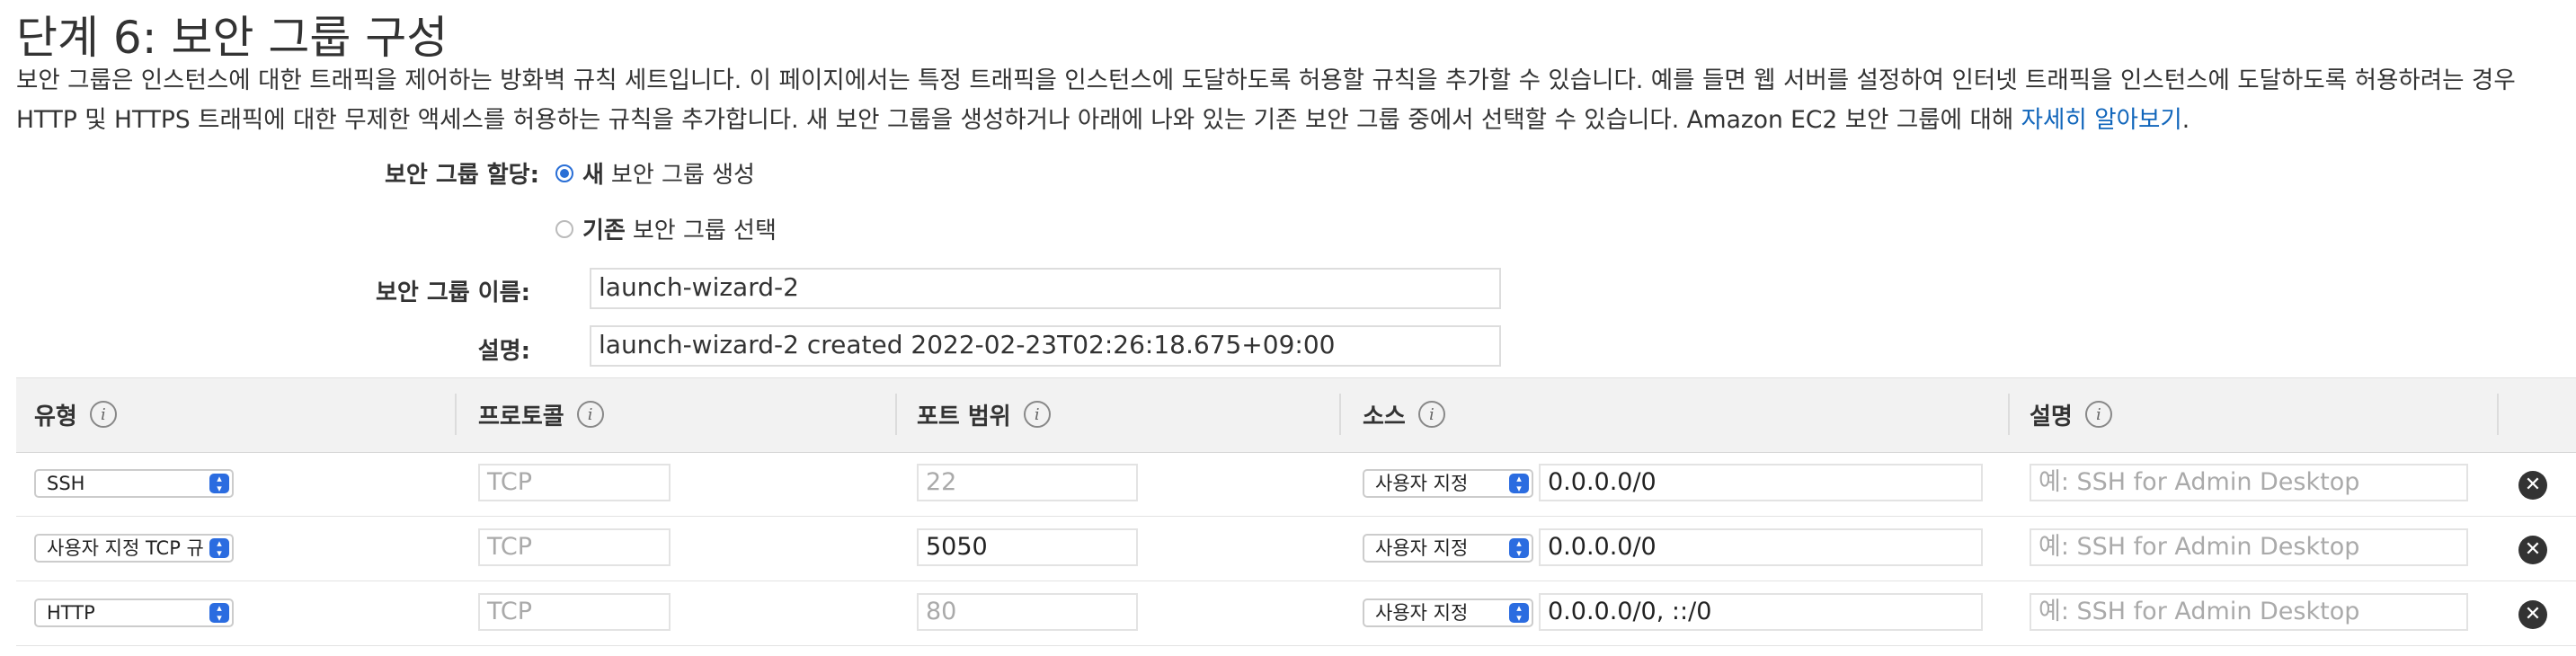 Image resolution: width=2576 pixels, height=656 pixels. Describe the element at coordinates (503, 351) in the screenshot. I see `security-group-description-label: 설명:` at that location.